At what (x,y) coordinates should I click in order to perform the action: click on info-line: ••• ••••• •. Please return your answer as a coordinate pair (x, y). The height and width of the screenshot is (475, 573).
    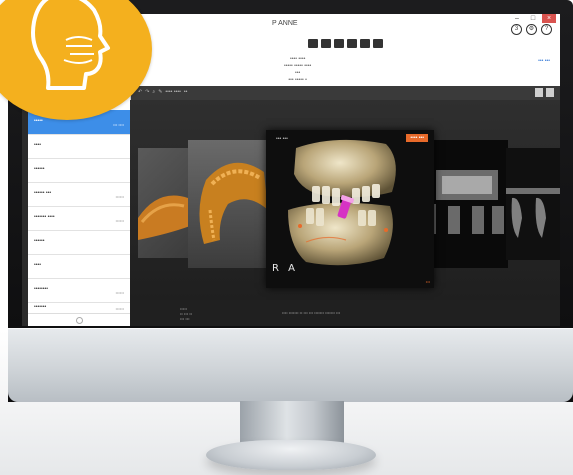
    Looking at the image, I should click on (297, 80).